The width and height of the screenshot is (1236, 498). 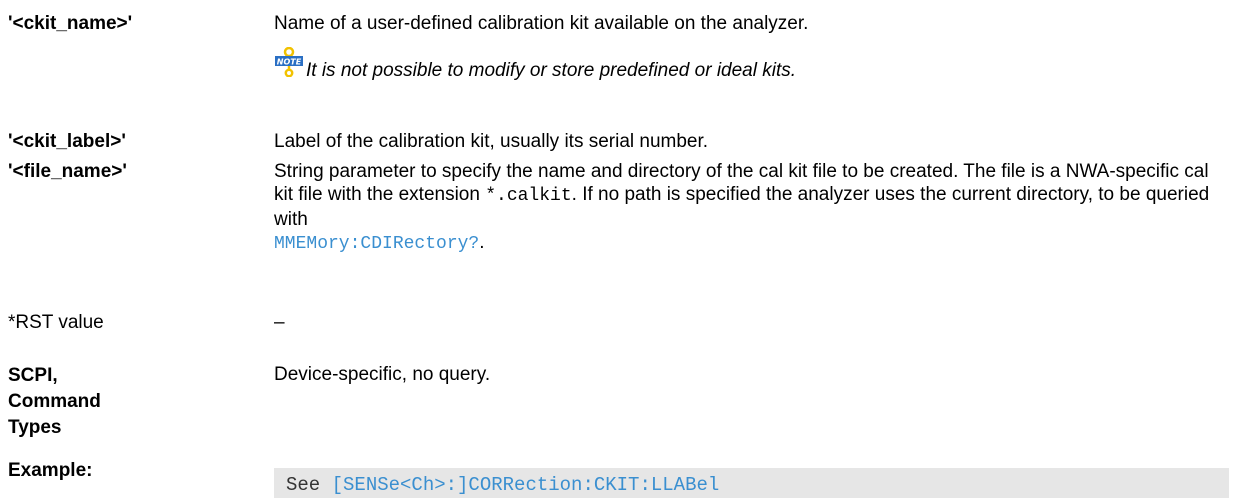 What do you see at coordinates (376, 244) in the screenshot?
I see `mmemory-cdirectory-link: MMEMory:CDIRectory?` at bounding box center [376, 244].